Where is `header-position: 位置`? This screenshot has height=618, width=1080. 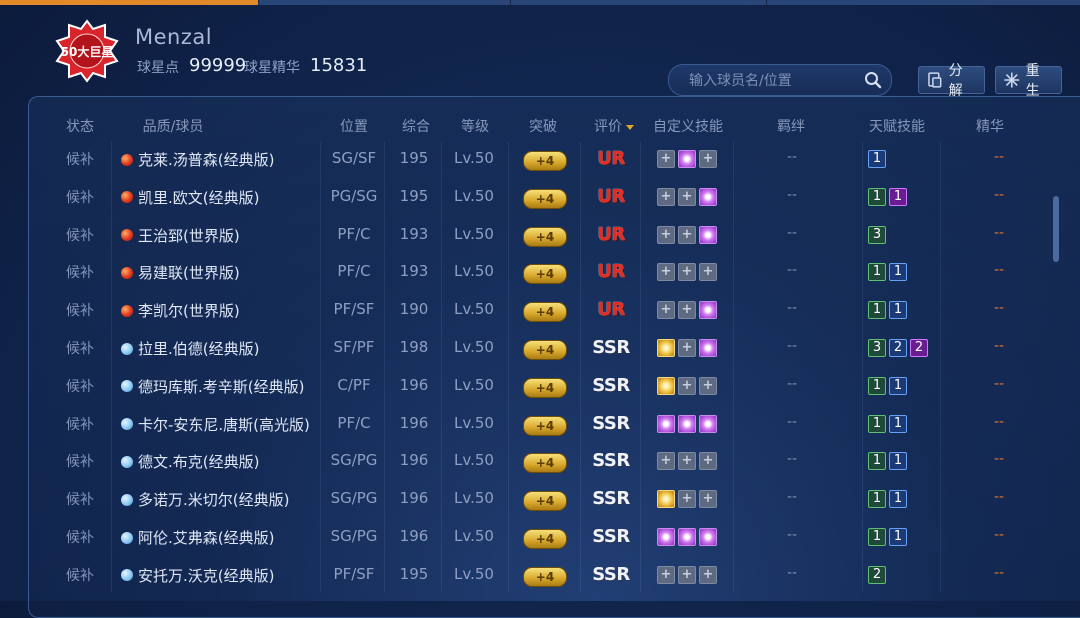
header-position: 位置 is located at coordinates (354, 126).